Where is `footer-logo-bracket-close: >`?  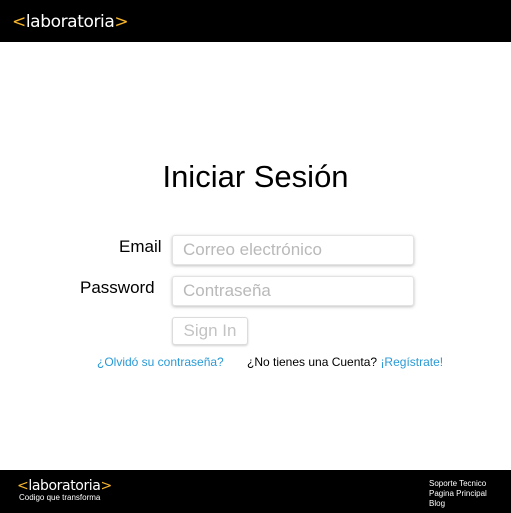 footer-logo-bracket-close: > is located at coordinates (106, 486).